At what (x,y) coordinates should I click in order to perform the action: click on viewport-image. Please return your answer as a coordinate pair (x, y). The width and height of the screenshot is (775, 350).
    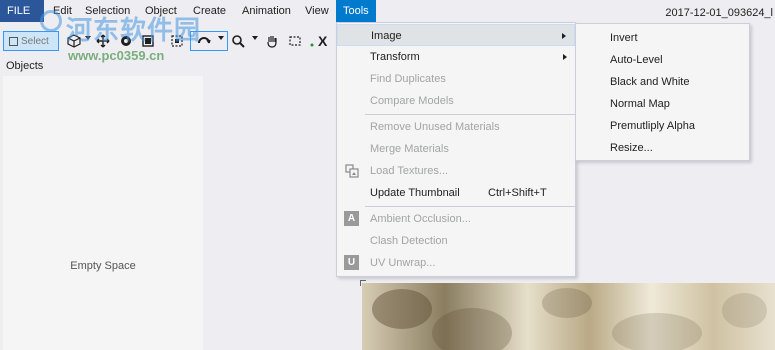
    Looking at the image, I should click on (568, 316).